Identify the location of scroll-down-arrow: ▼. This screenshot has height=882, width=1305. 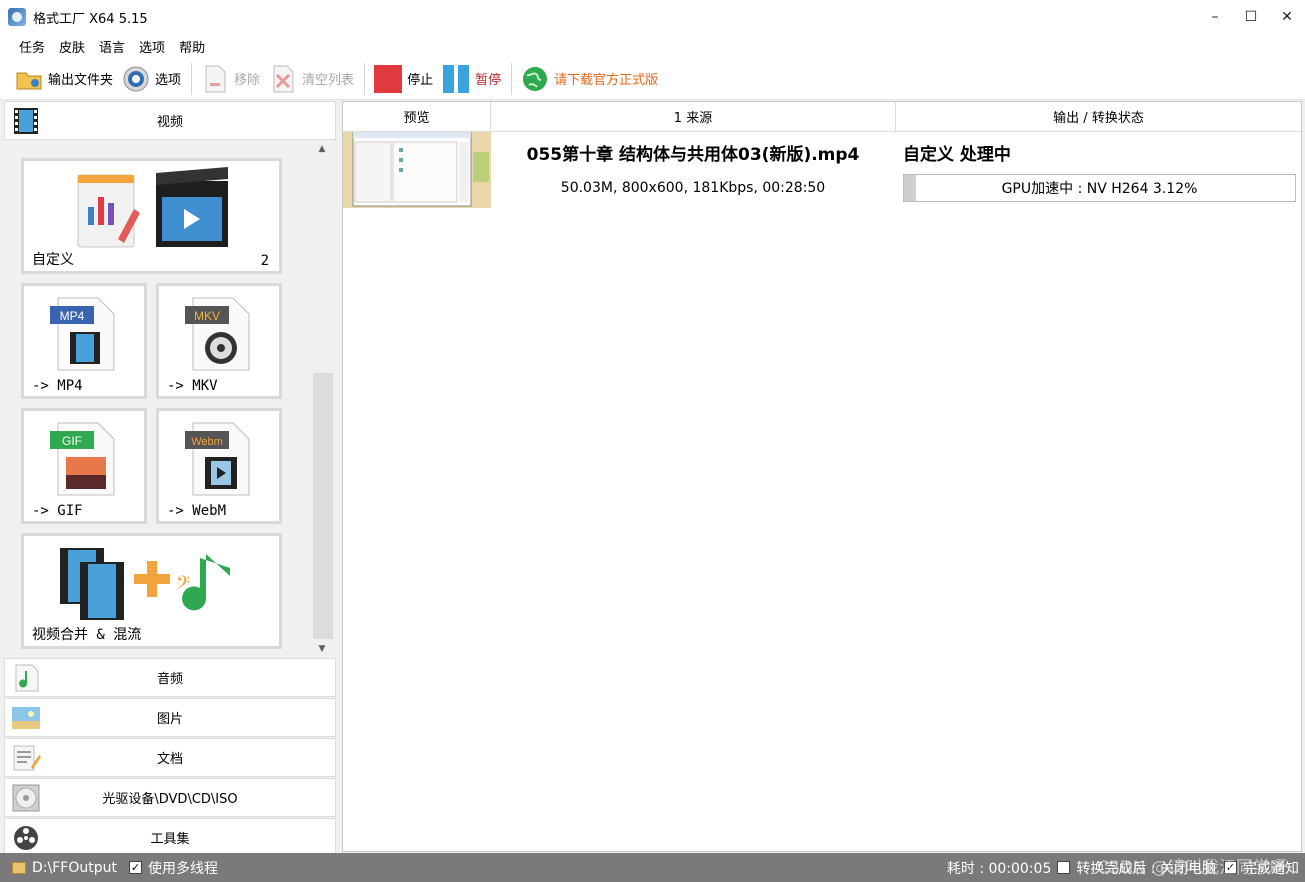
(322, 649).